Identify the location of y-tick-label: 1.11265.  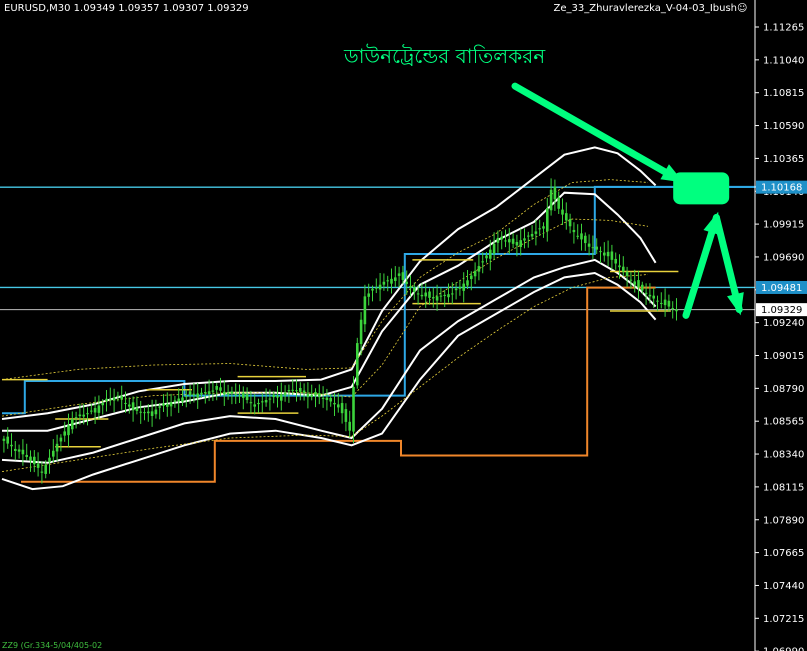
(783, 28).